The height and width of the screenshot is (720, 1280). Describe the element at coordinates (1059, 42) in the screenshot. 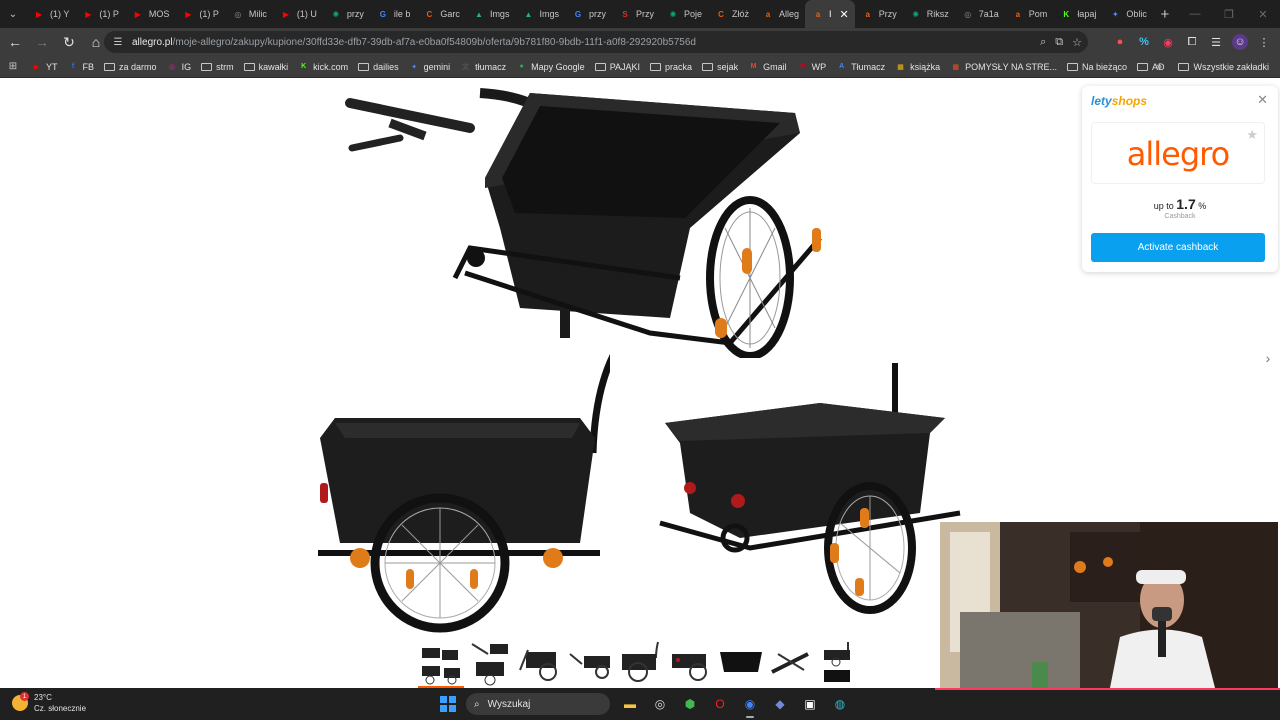

I see `install-app-icon: ⧉` at that location.